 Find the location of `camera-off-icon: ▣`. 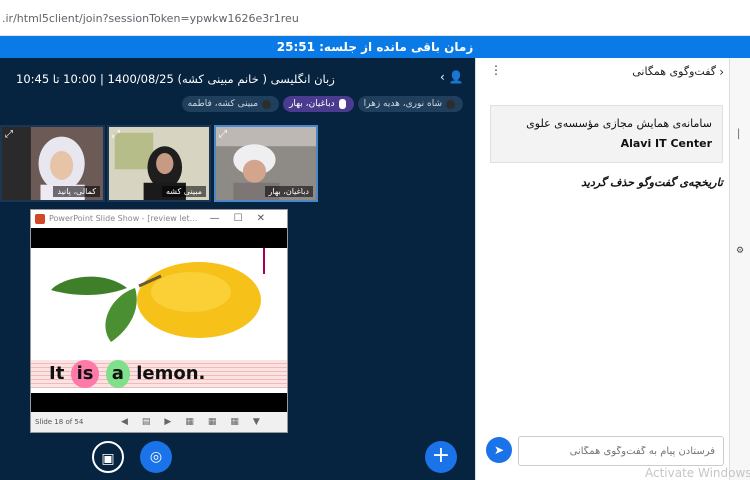

camera-off-icon: ▣ is located at coordinates (108, 459).